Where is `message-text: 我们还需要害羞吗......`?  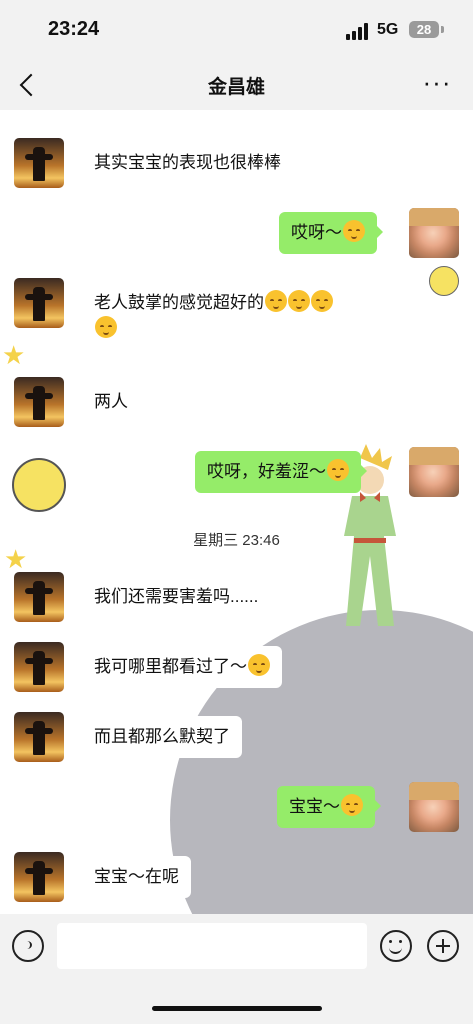 message-text: 我们还需要害羞吗...... is located at coordinates (176, 596).